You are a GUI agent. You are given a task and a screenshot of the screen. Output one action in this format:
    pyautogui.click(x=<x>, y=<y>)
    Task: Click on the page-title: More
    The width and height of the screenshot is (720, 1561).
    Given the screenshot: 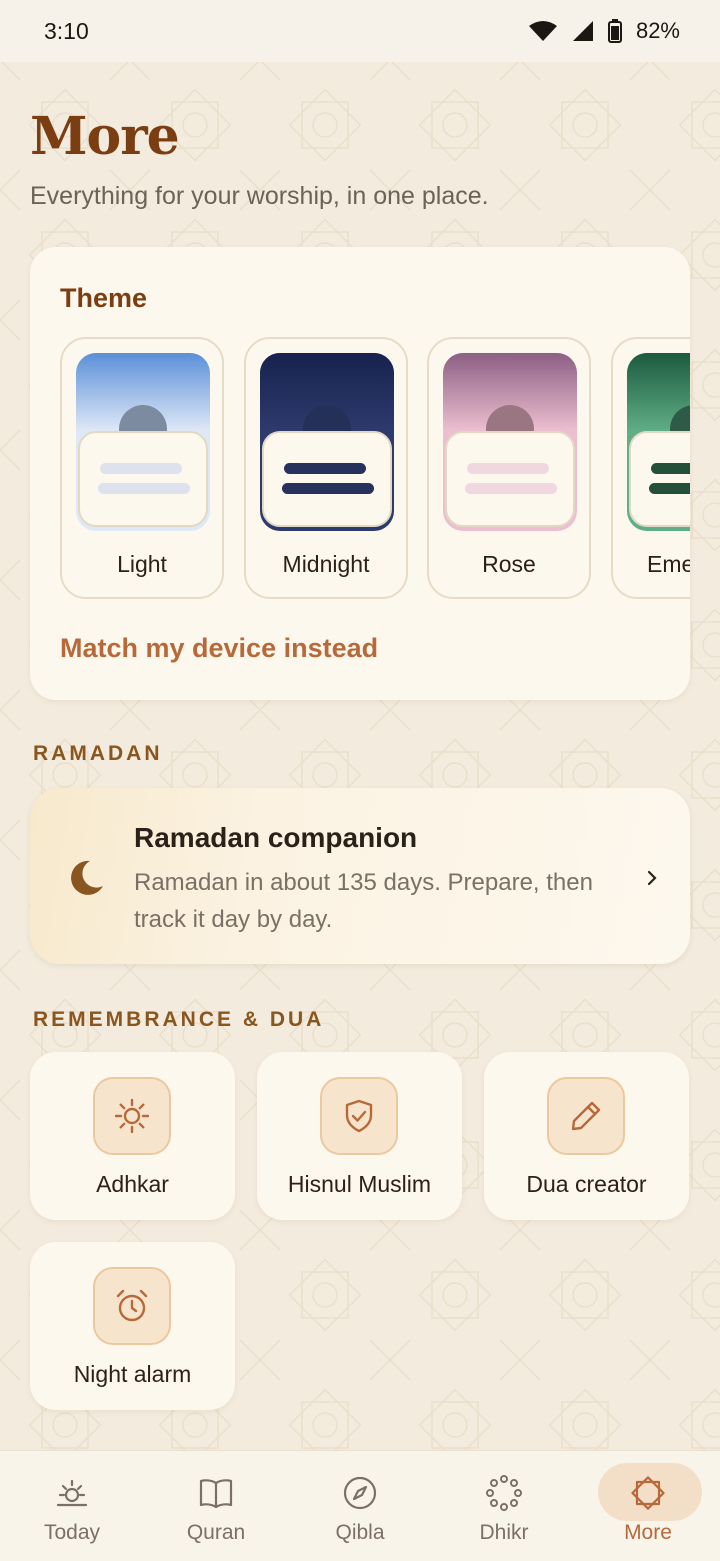 What is the action you would take?
    pyautogui.click(x=105, y=136)
    